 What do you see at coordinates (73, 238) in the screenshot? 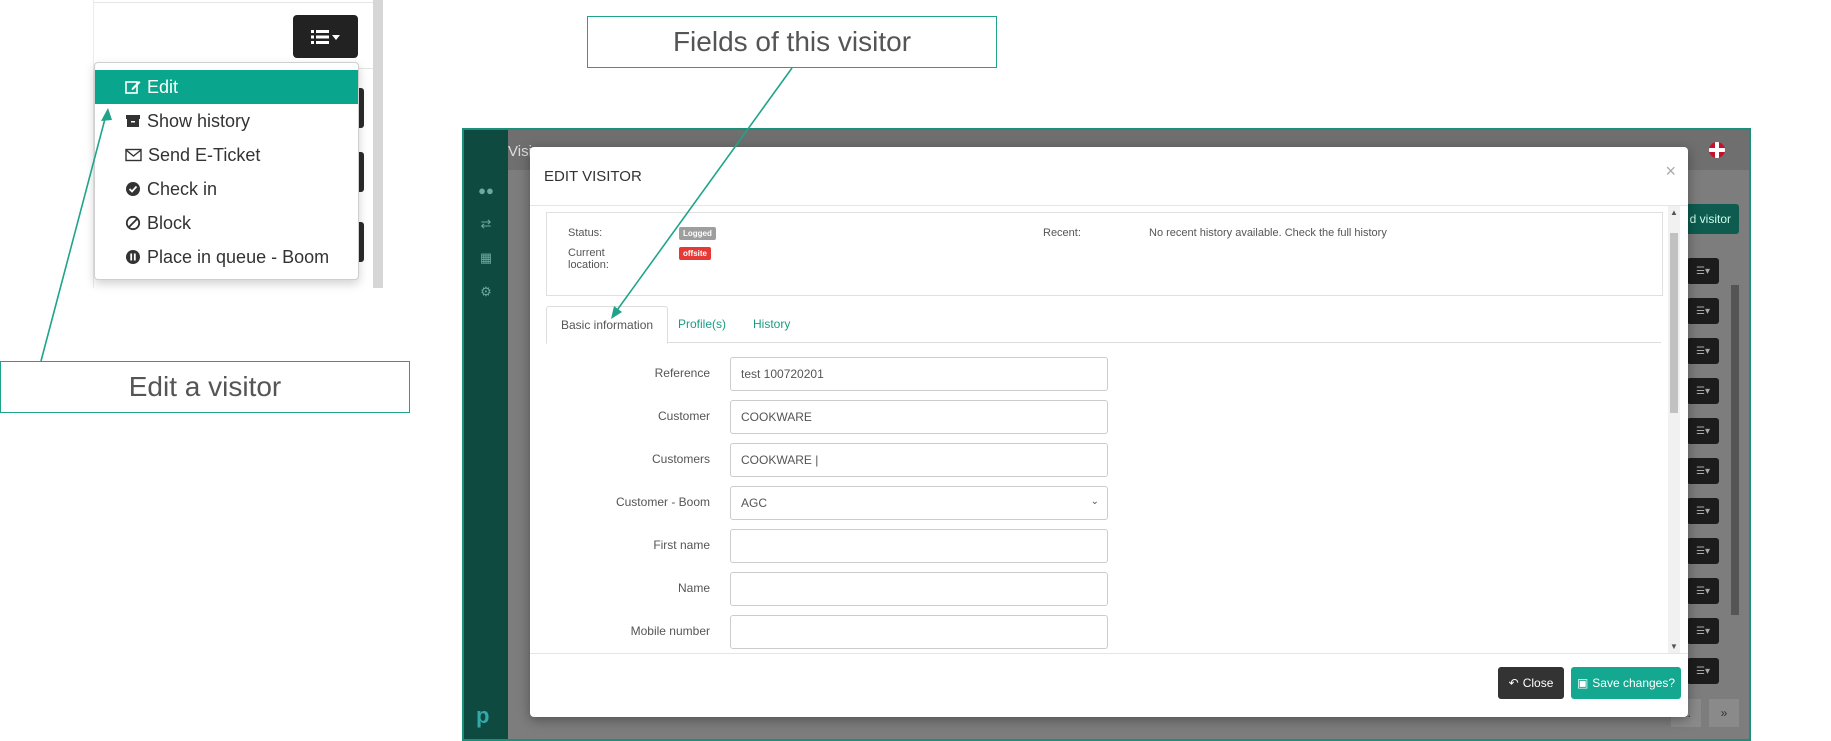
I see `arrow-edit-visitor` at bounding box center [73, 238].